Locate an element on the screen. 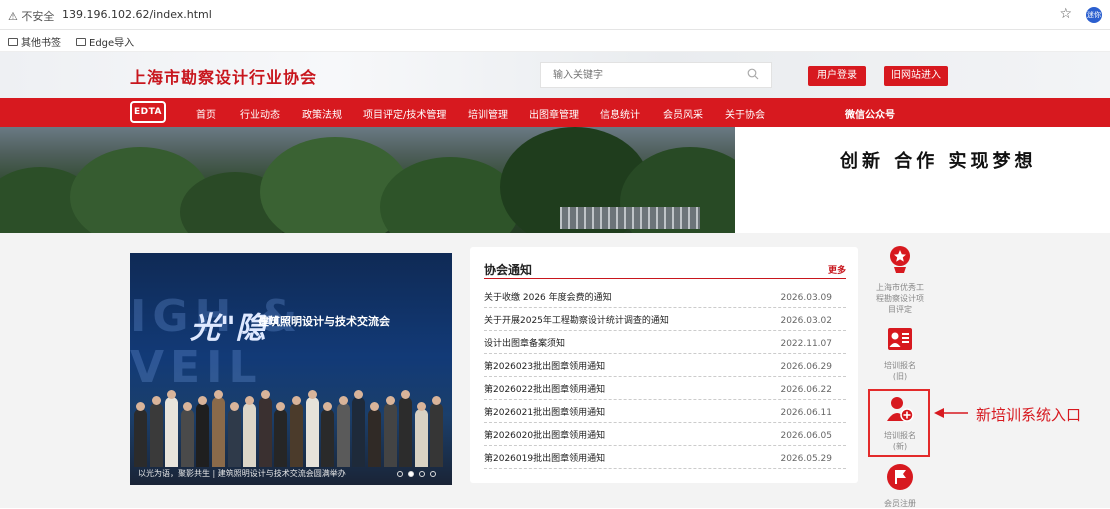  nav-members: 会员风采 is located at coordinates (683, 113).